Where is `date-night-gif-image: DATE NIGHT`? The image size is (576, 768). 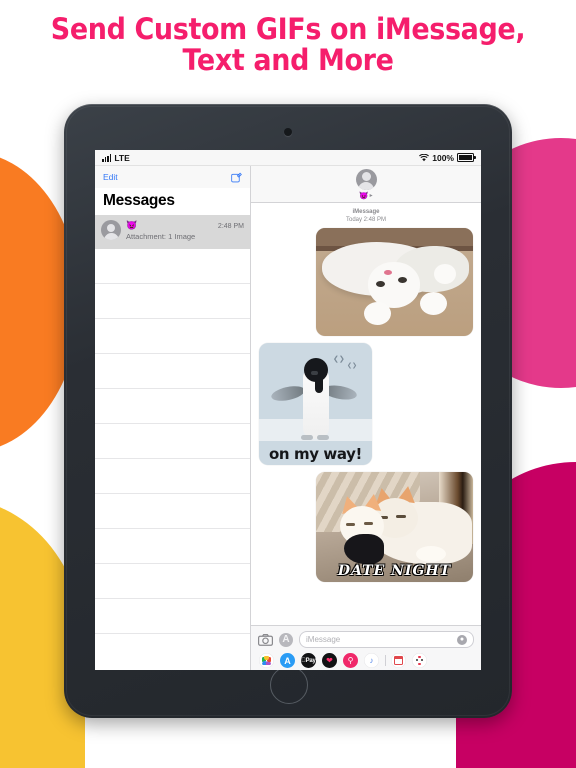
date-night-gif-image: DATE NIGHT is located at coordinates (394, 527).